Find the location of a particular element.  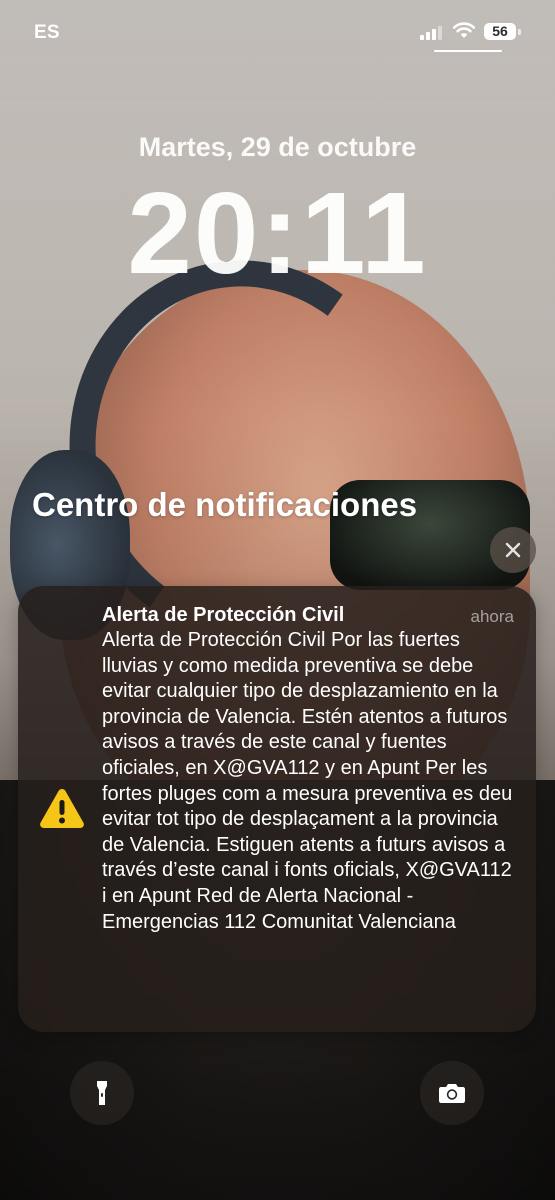

close-icon is located at coordinates (513, 550).